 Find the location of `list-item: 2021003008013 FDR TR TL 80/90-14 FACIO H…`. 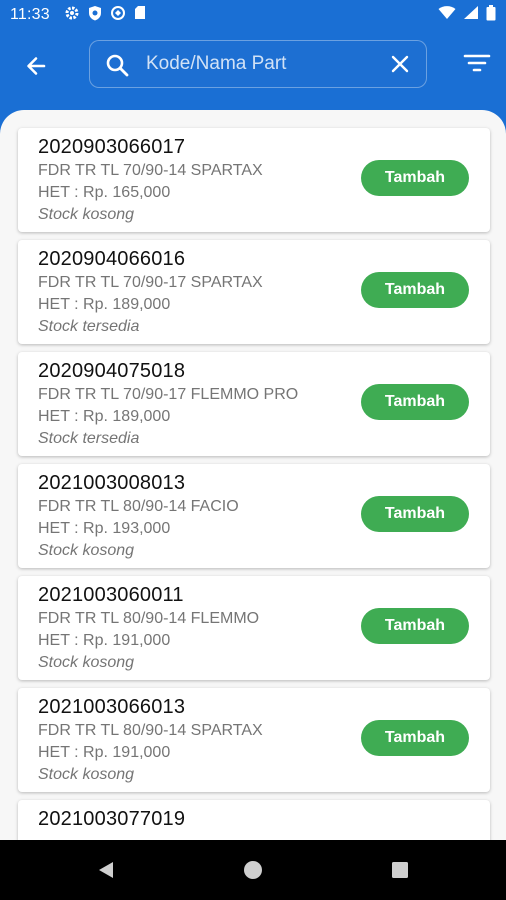

list-item: 2021003008013 FDR TR TL 80/90-14 FACIO H… is located at coordinates (254, 516).